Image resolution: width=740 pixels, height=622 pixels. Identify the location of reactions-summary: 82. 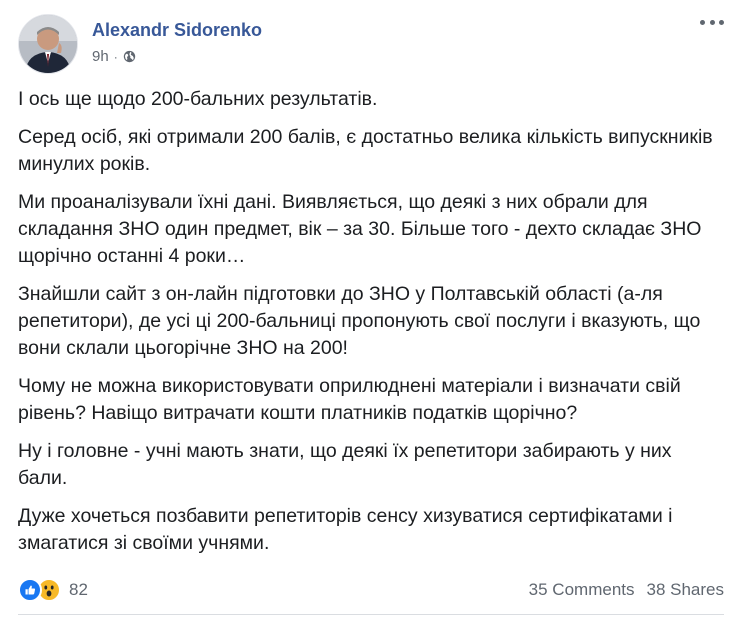
(53, 590).